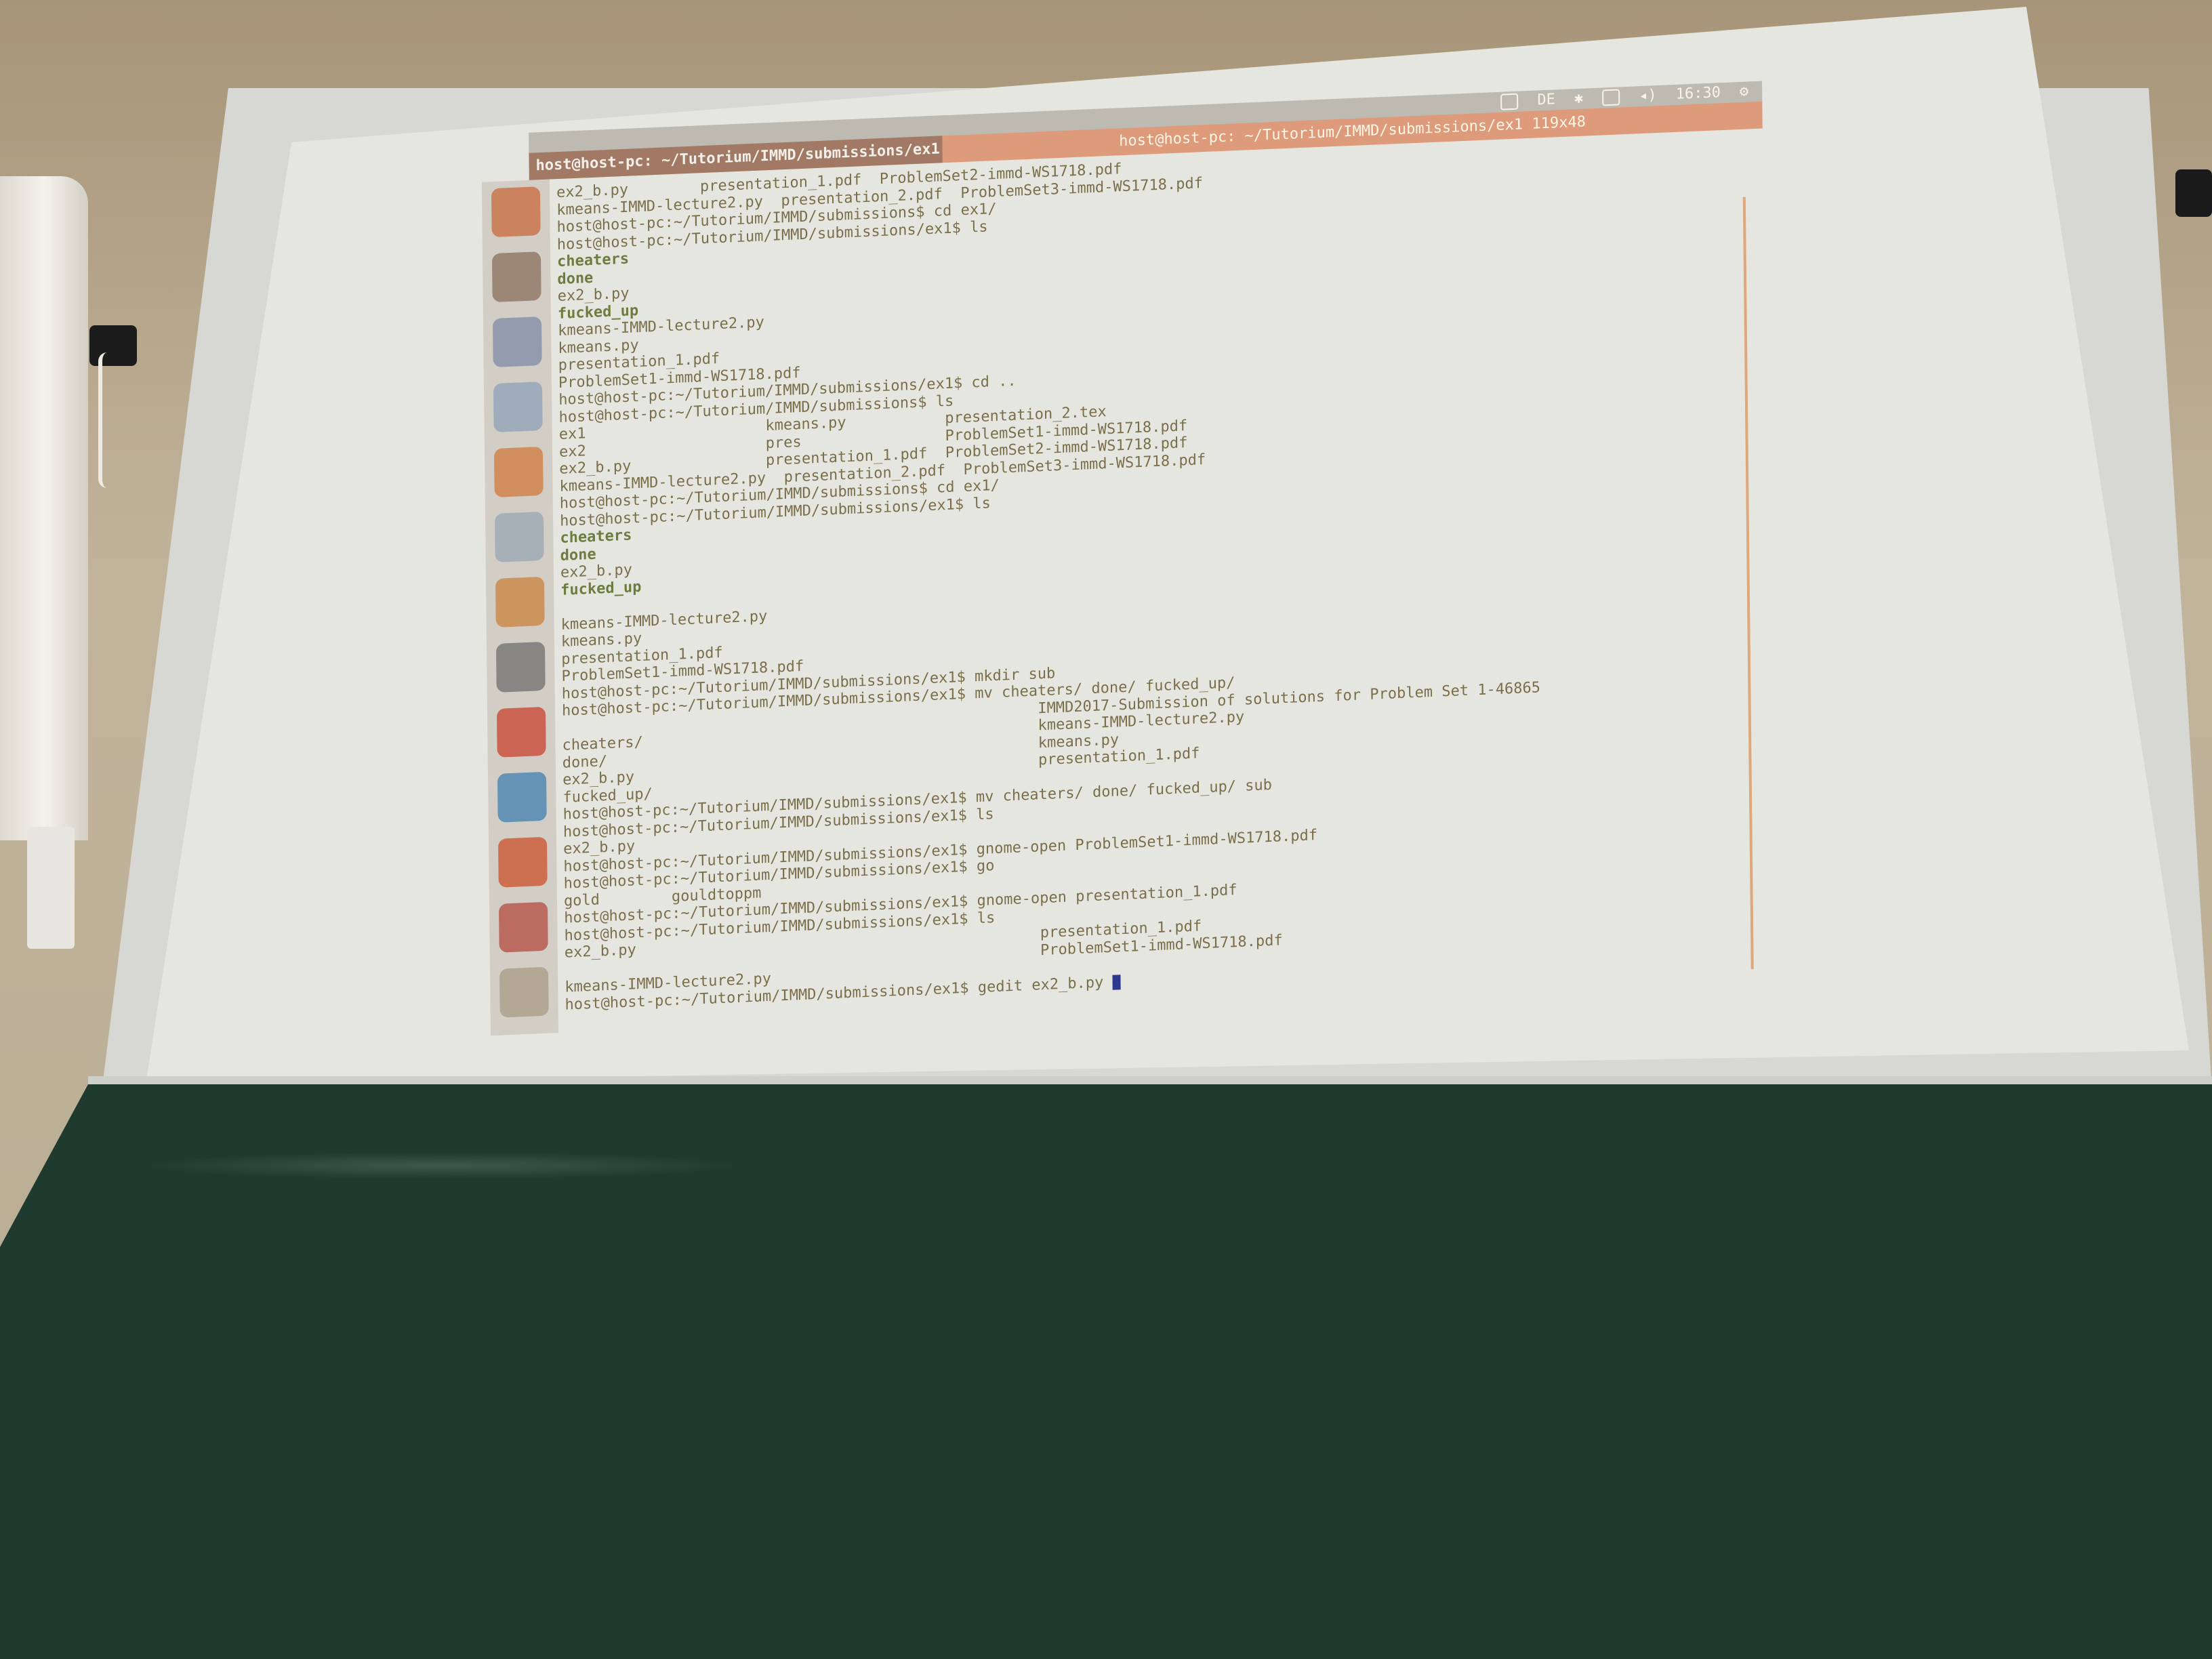 This screenshot has height=1659, width=2212. I want to click on wall-pipe, so click(44, 508).